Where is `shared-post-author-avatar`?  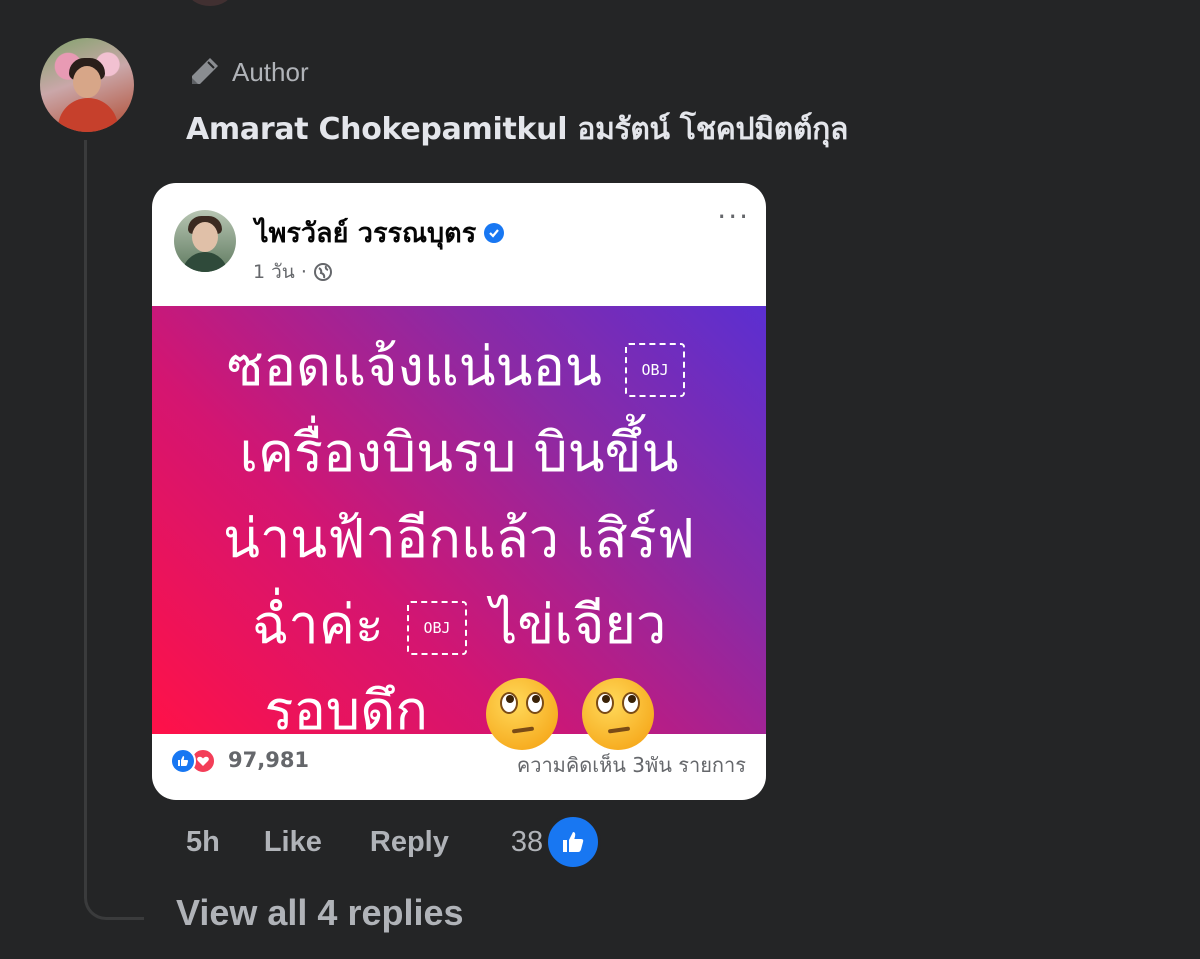
shared-post-author-avatar is located at coordinates (205, 241).